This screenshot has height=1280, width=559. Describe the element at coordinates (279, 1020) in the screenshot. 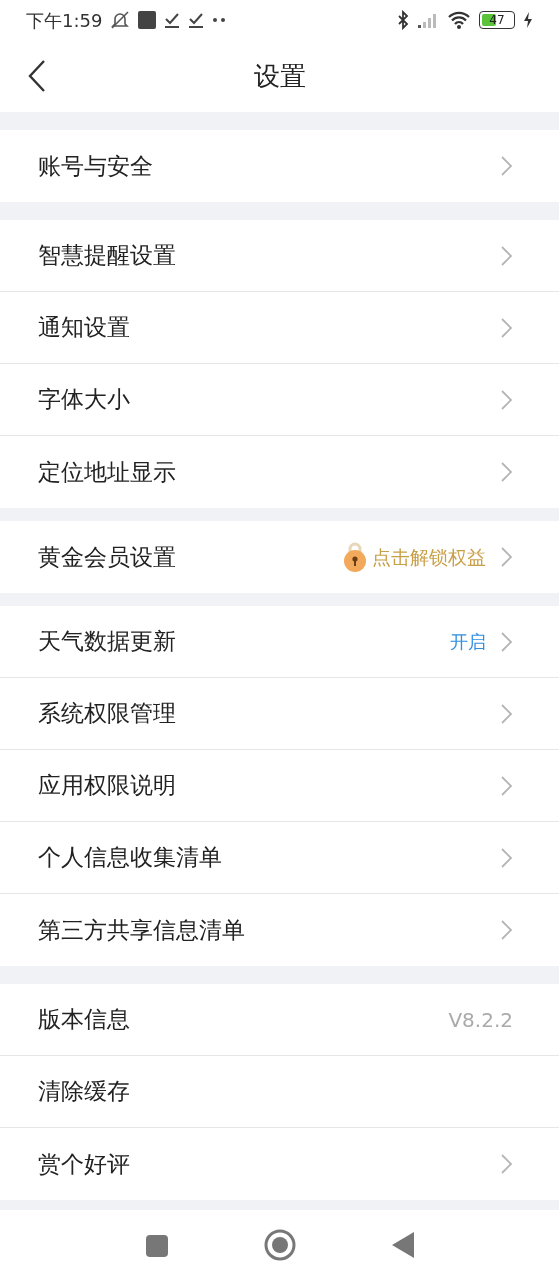

I see `settings-row: 版本信息 V8.2.2` at that location.